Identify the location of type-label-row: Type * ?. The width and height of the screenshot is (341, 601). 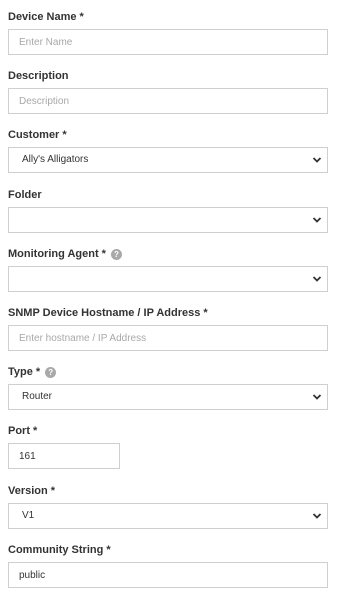
(32, 372).